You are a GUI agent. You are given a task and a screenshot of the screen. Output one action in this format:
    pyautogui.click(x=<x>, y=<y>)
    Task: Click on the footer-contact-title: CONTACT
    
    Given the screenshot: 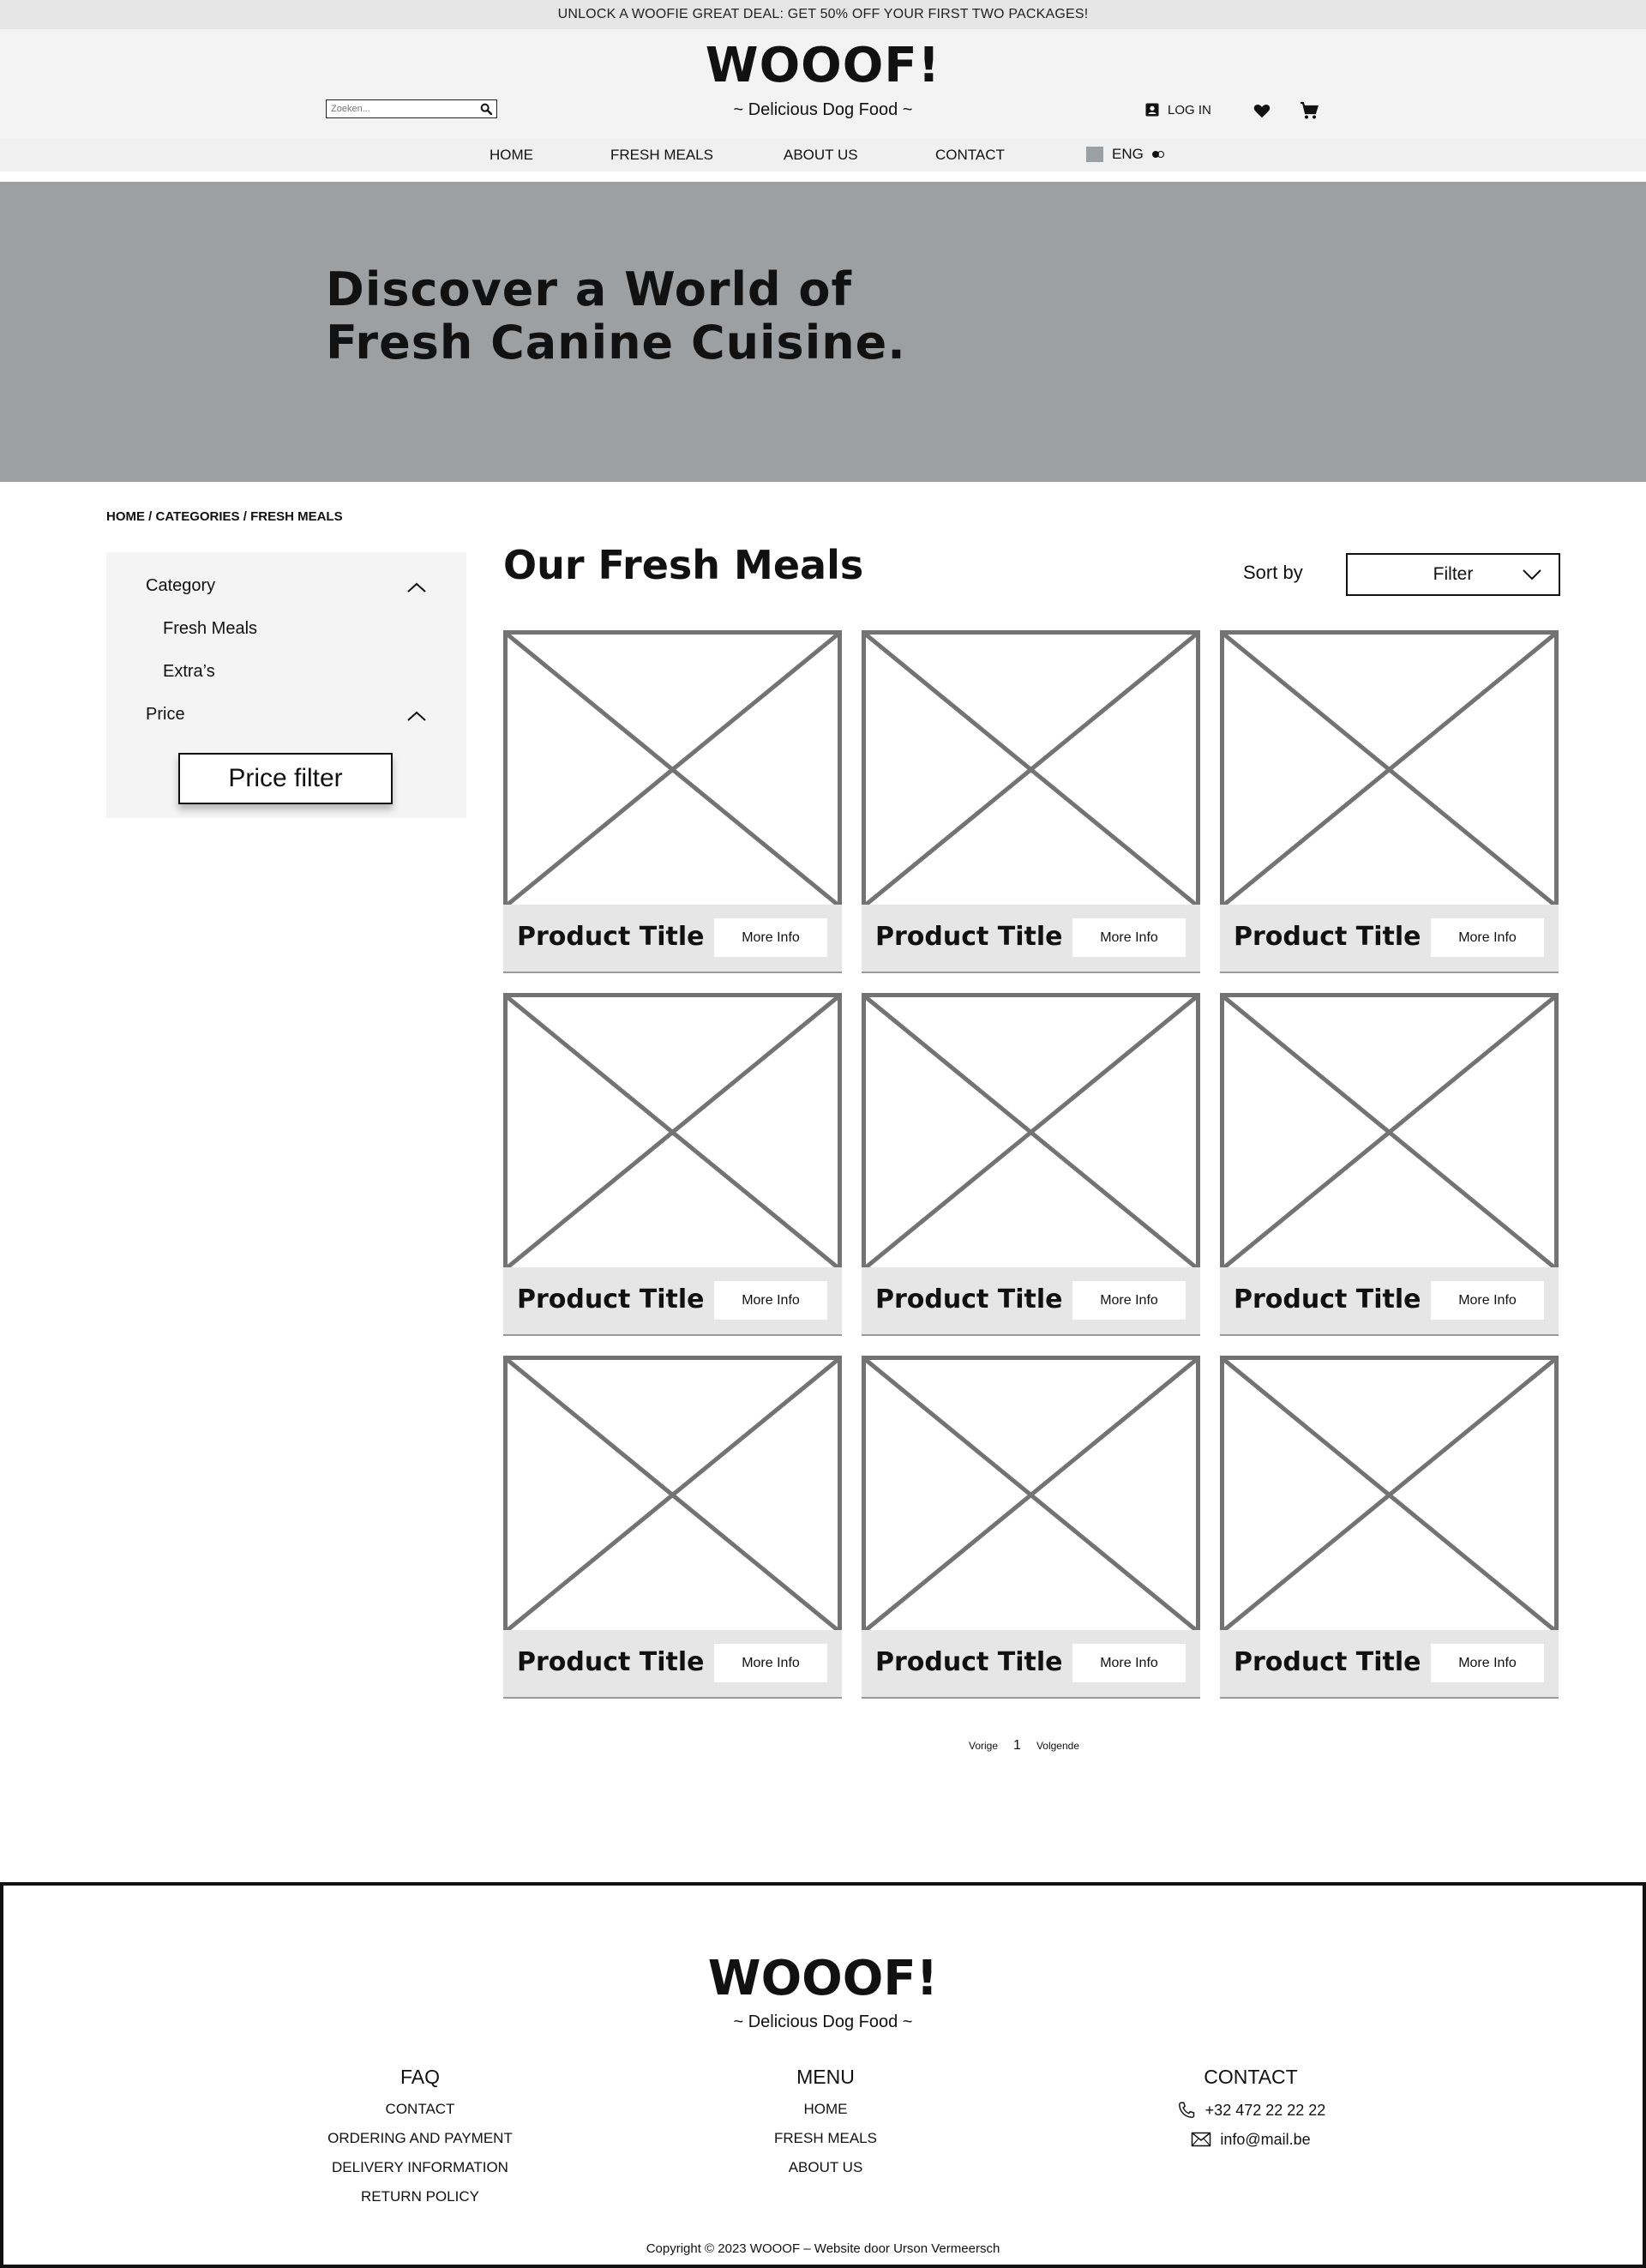 What is the action you would take?
    pyautogui.click(x=1251, y=2077)
    